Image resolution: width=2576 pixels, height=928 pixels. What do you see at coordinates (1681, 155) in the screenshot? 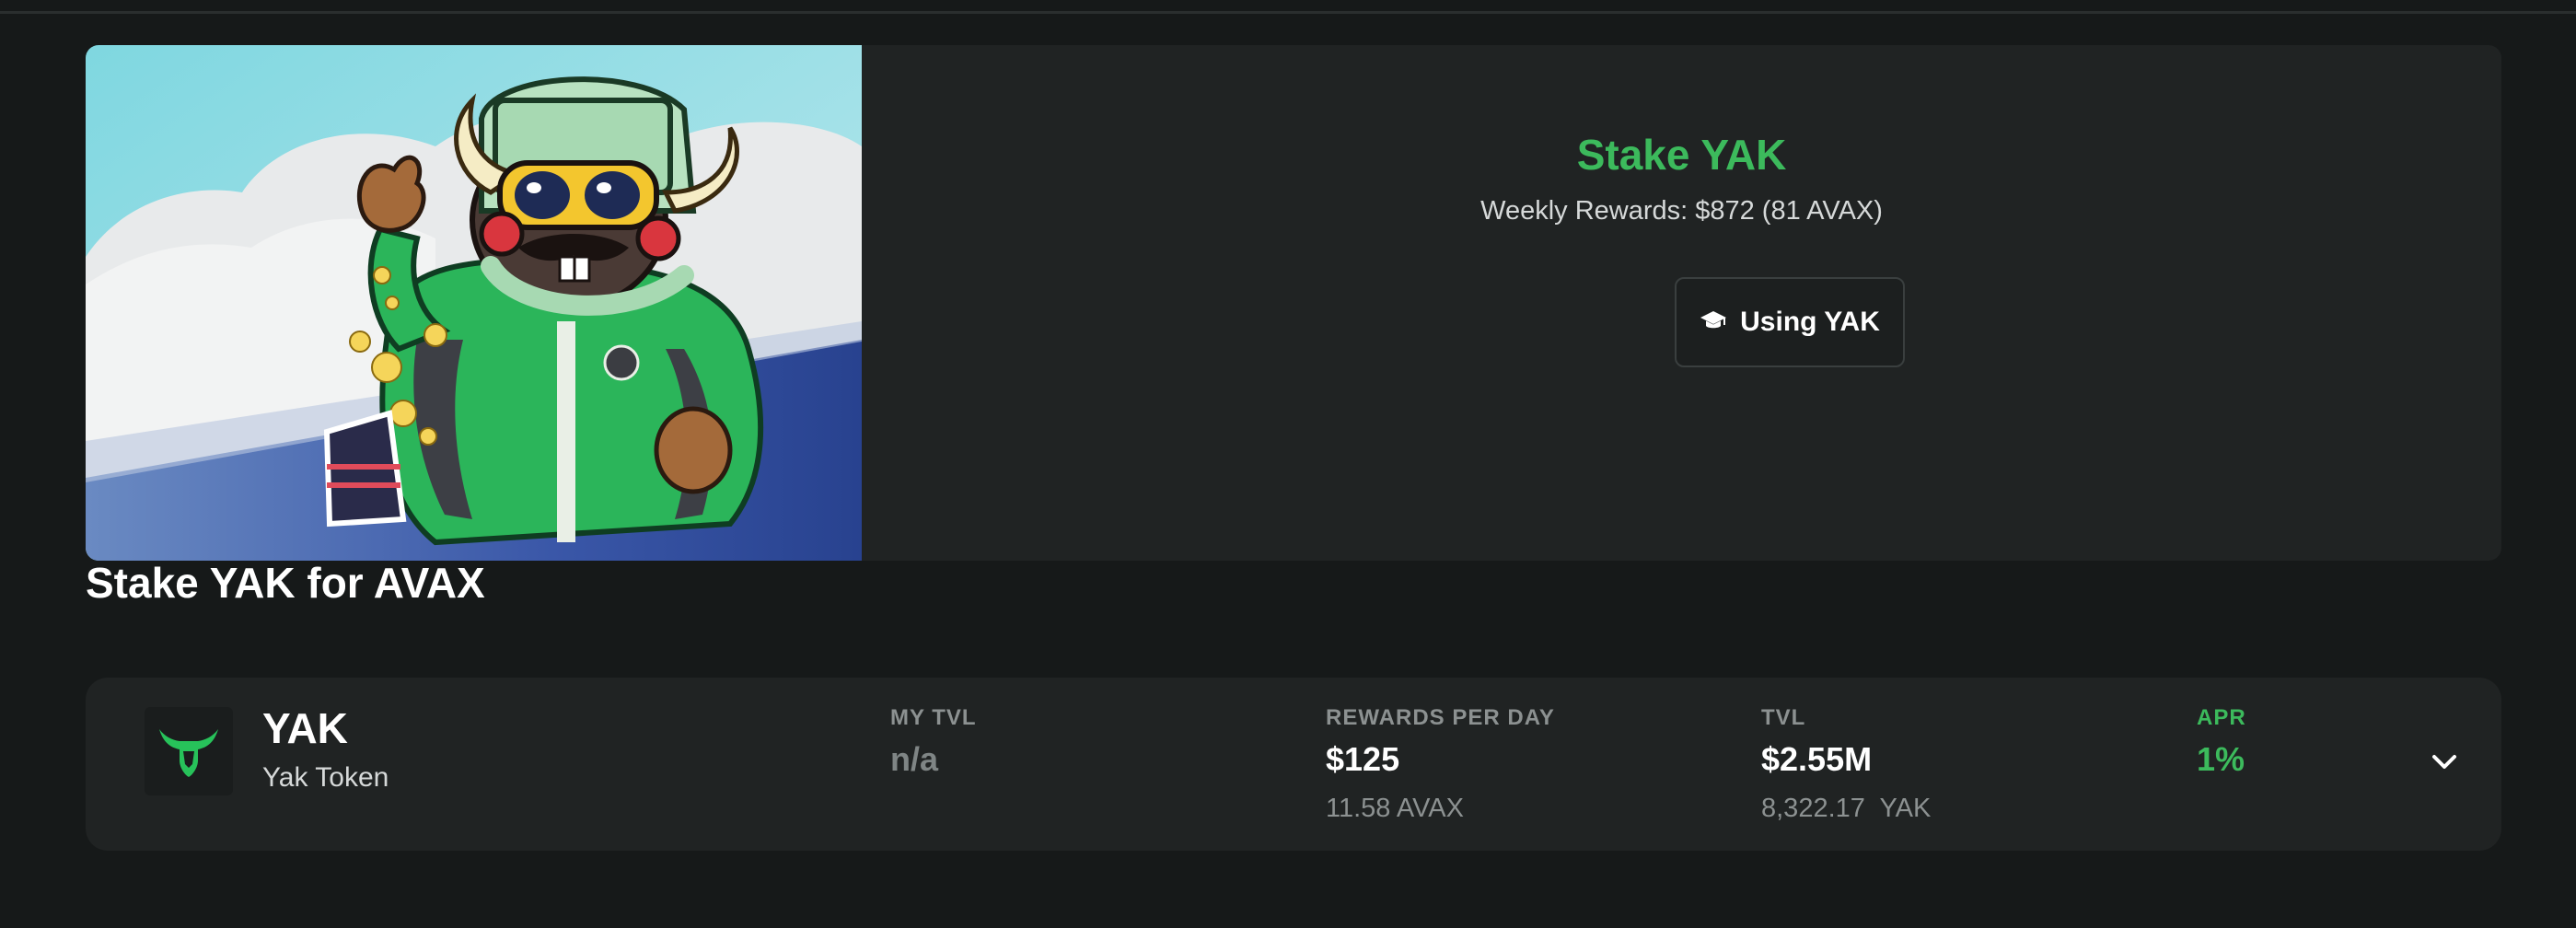
I see `hero-title: Stake YAK` at bounding box center [1681, 155].